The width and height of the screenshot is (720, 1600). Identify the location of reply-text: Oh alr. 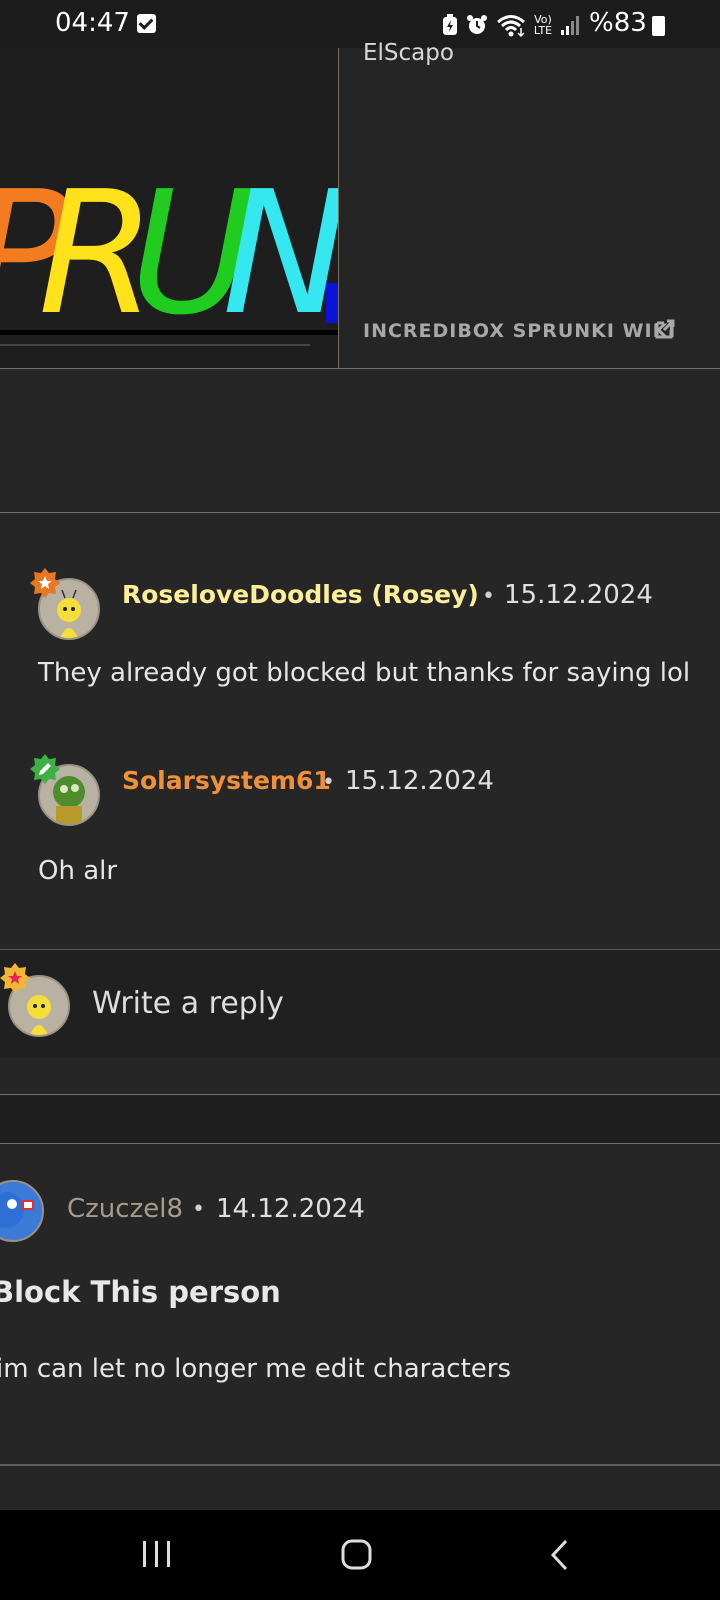
(78, 871).